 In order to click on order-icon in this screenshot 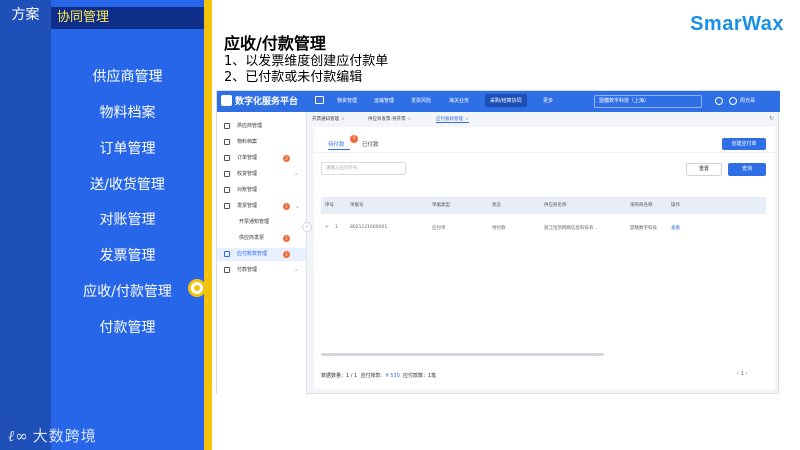, I will do `click(227, 158)`.